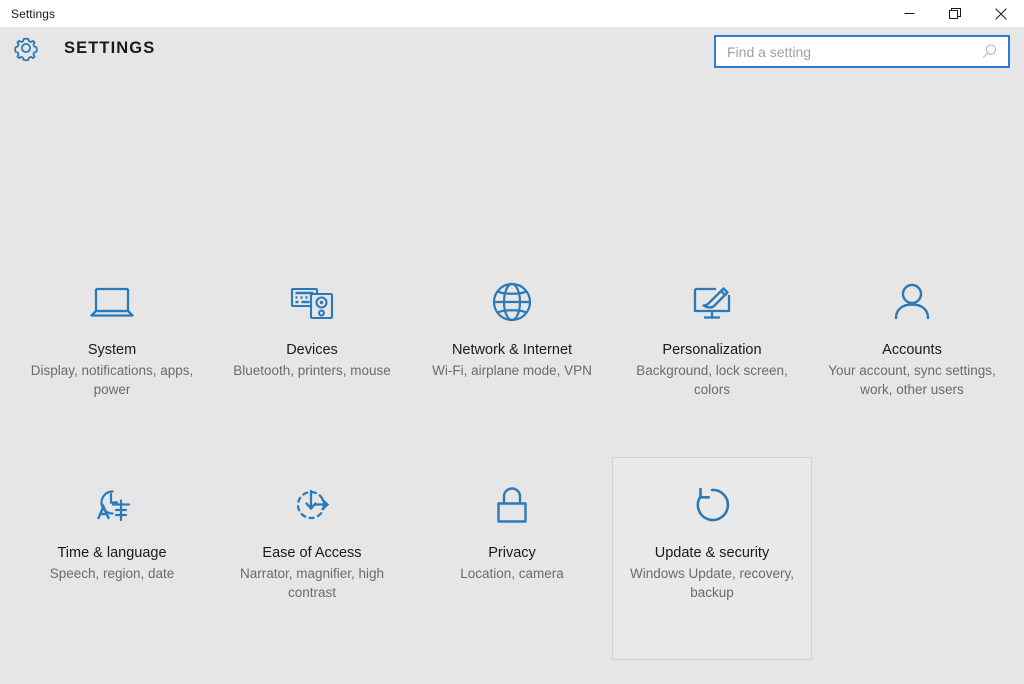  I want to click on laptop-icon, so click(112, 302).